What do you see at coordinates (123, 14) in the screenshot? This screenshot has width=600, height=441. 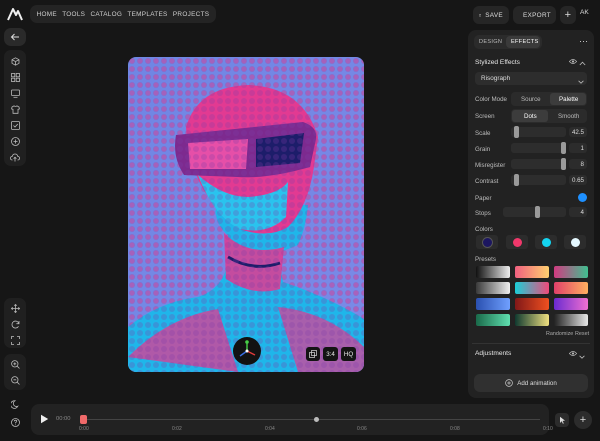 I see `top-nav: HOME TOOLS CATALOG TEMPLATES PROJECTS` at bounding box center [123, 14].